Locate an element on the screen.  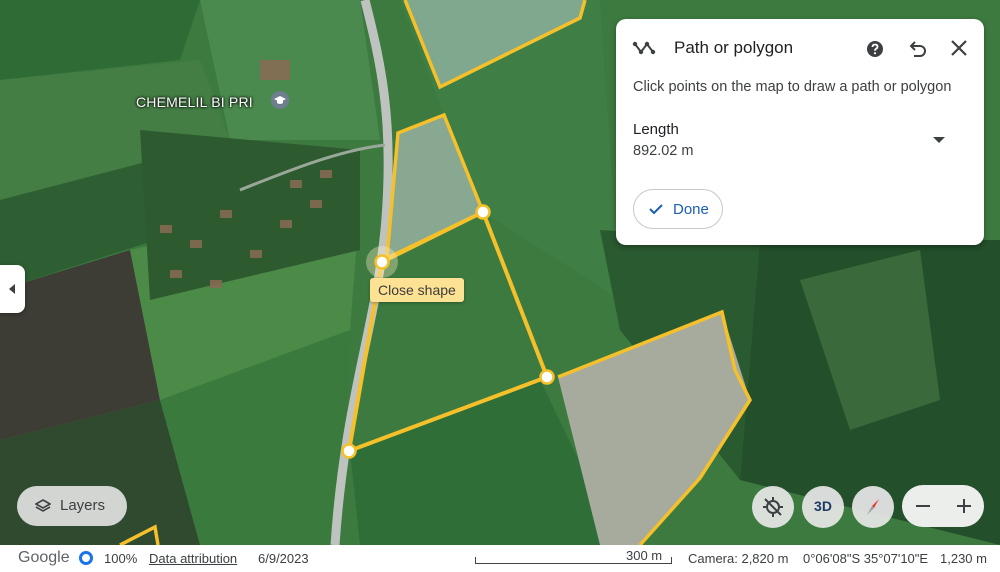
zoom-level: 100% is located at coordinates (121, 558).